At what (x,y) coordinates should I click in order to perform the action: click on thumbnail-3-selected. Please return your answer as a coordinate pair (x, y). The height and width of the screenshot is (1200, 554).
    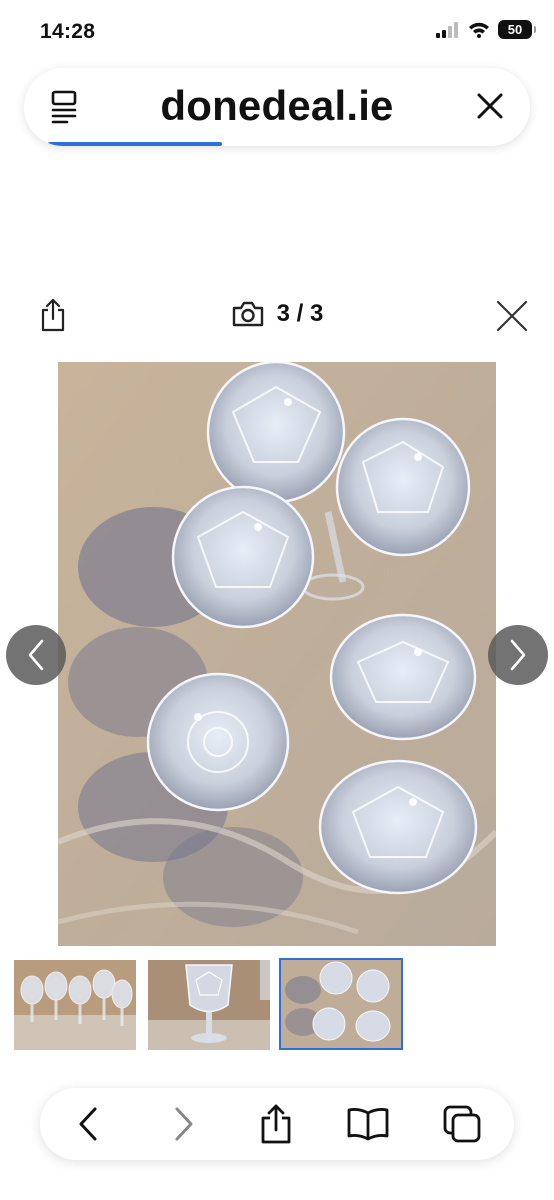
    Looking at the image, I should click on (341, 1004).